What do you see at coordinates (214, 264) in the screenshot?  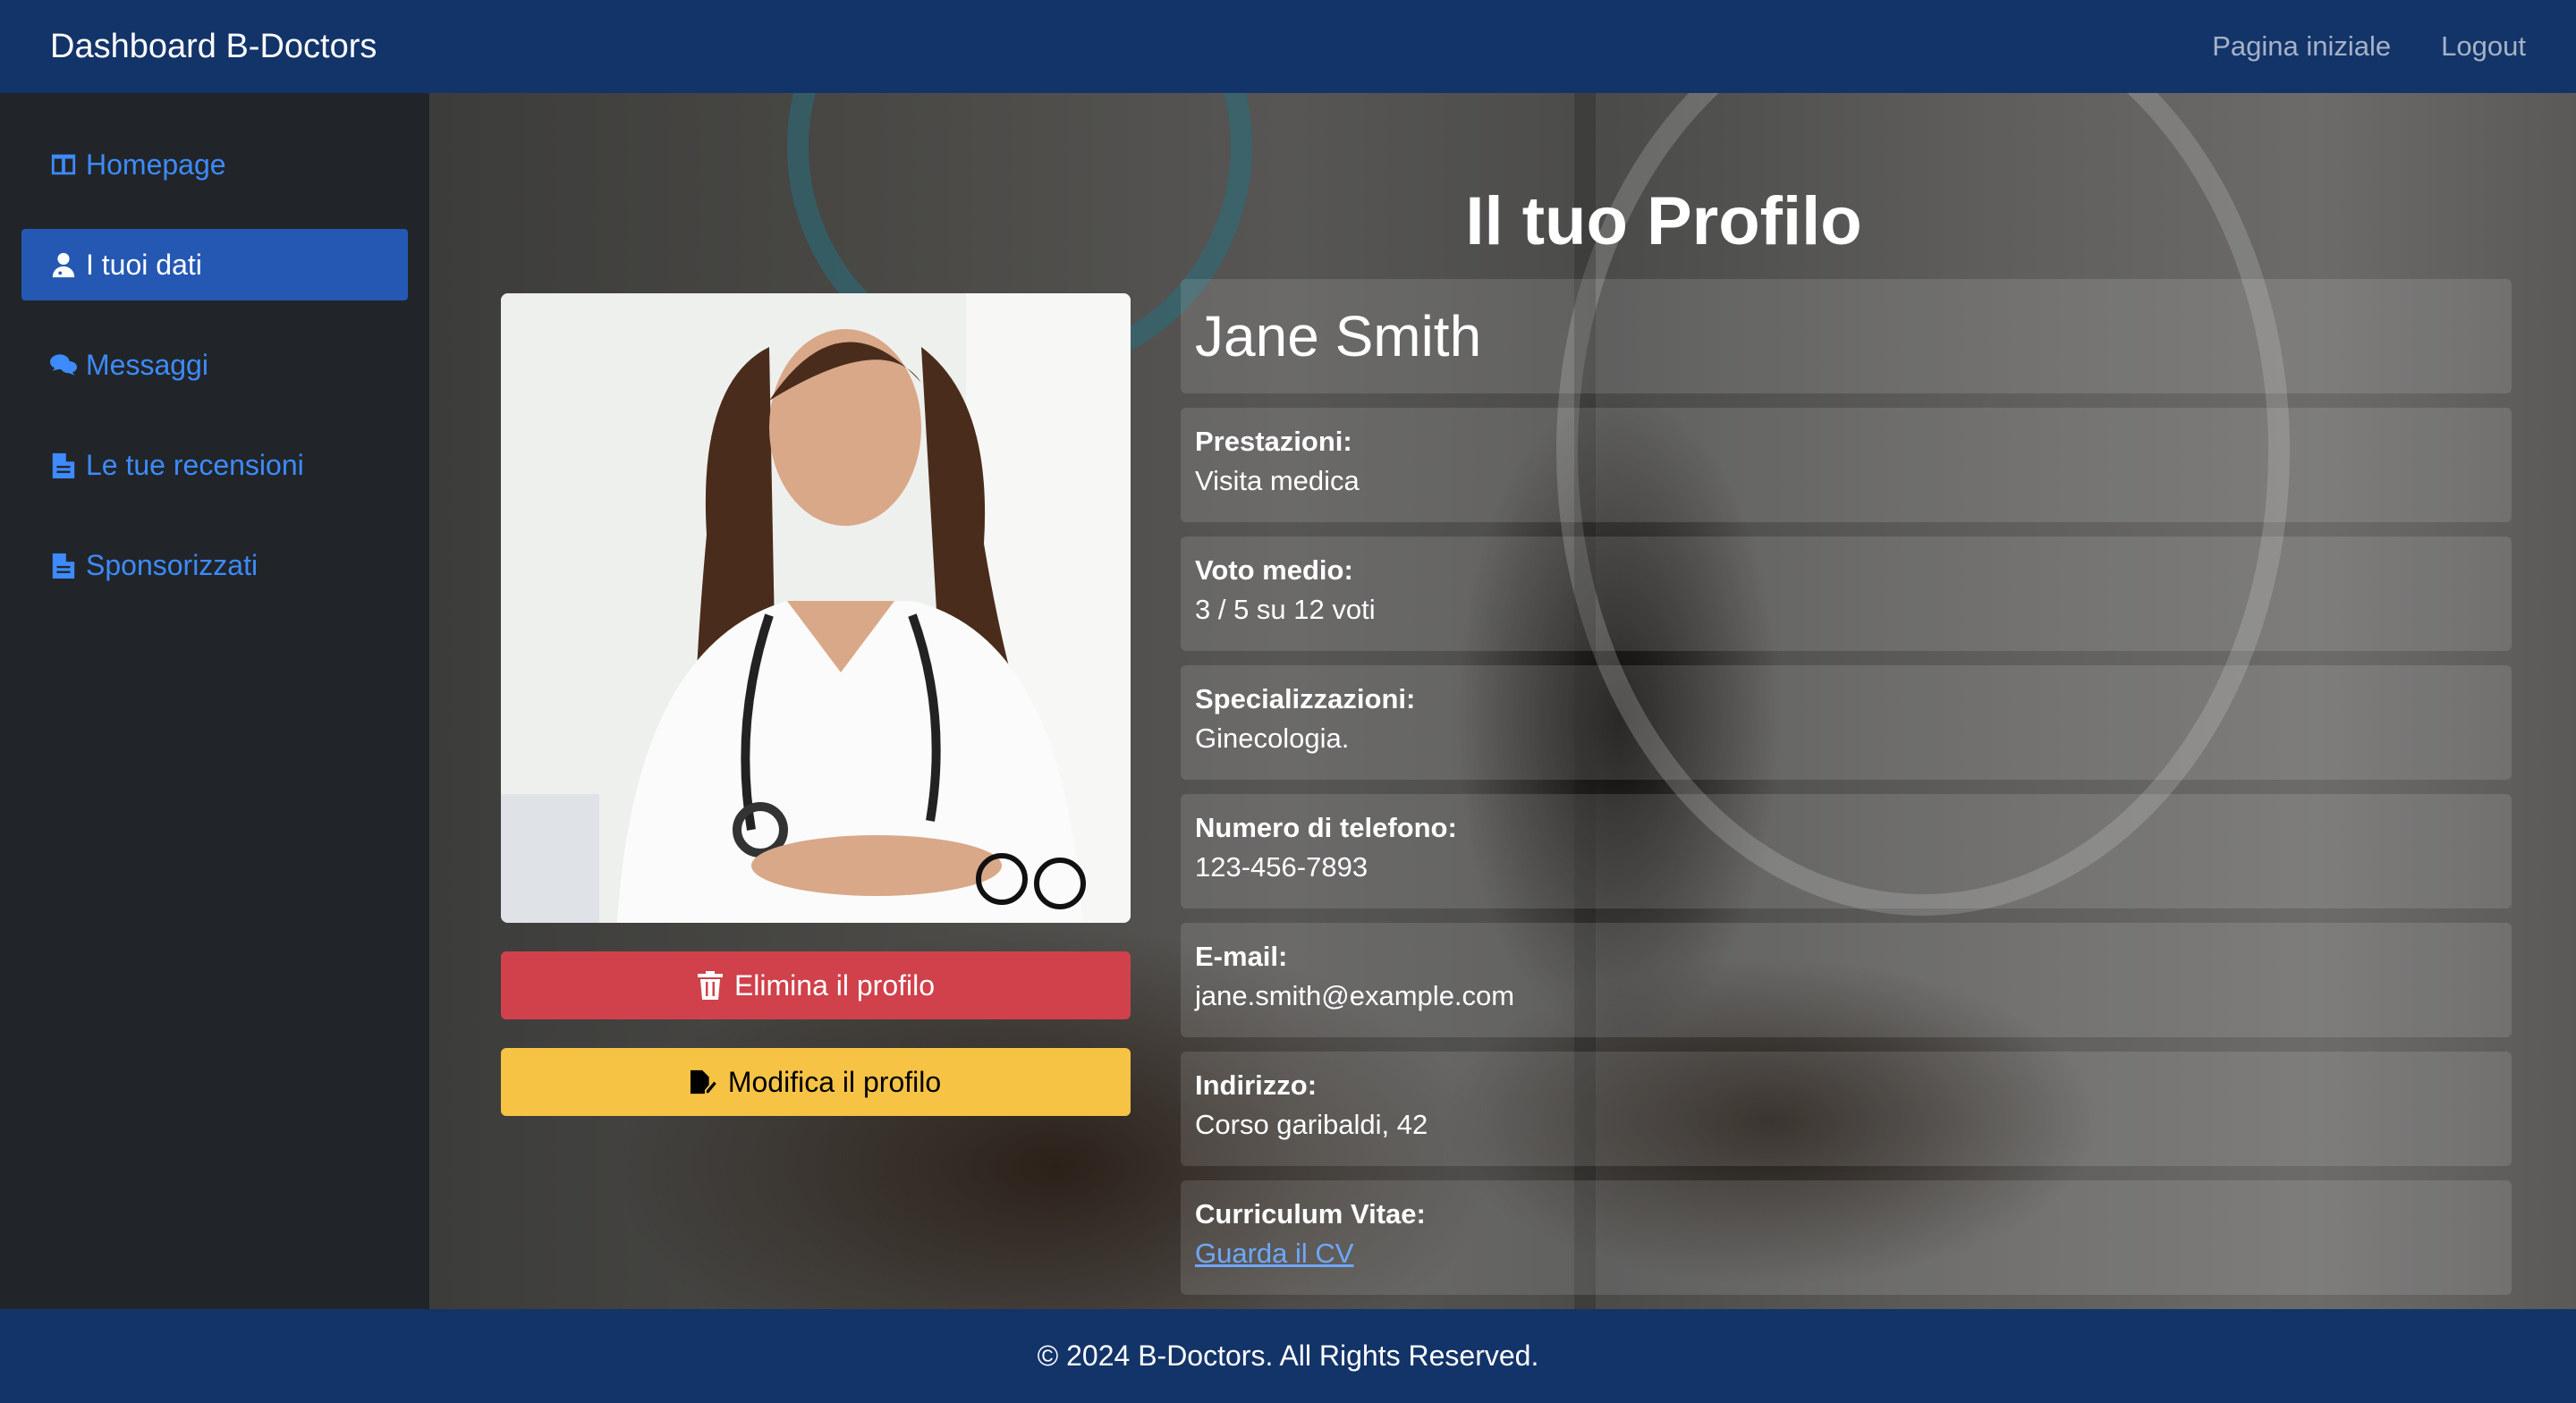 I see `sidebar-item-dati: I tuoi dati` at bounding box center [214, 264].